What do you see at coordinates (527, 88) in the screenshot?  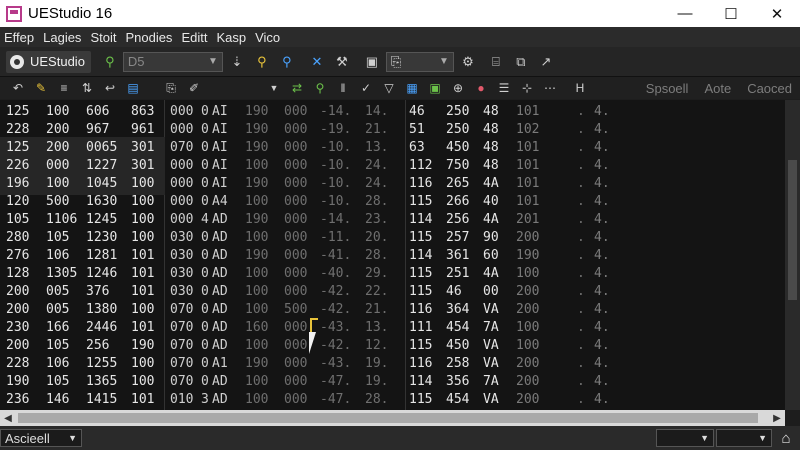 I see `column-add-icon: ⊹` at bounding box center [527, 88].